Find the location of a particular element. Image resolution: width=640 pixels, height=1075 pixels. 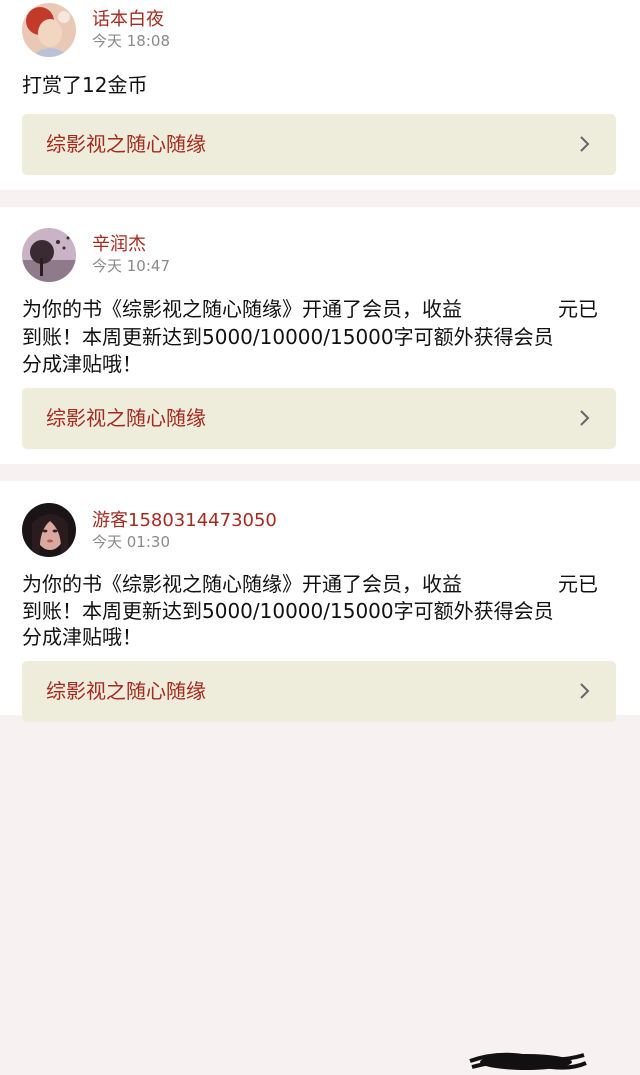

tree-avatar-icon is located at coordinates (49, 255).